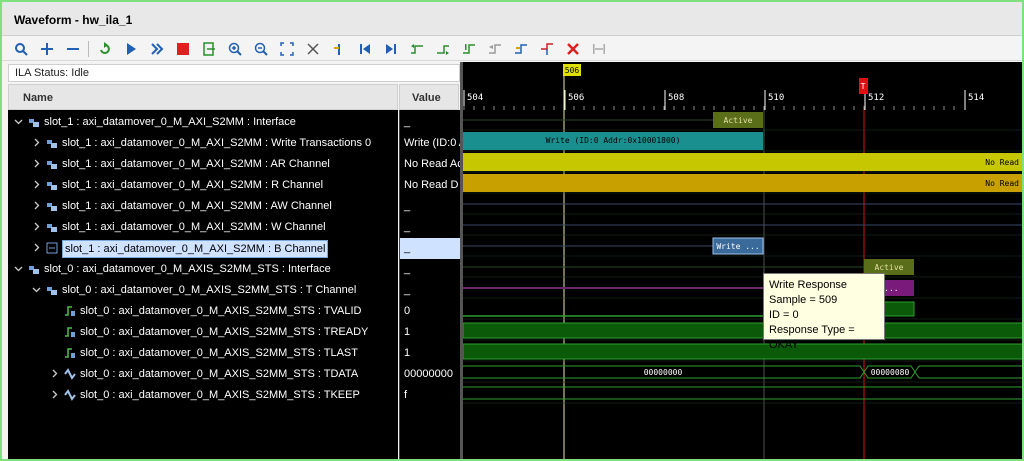 The height and width of the screenshot is (461, 1024). What do you see at coordinates (784, 315) in the screenshot?
I see `tooltip-line: ID = 0` at bounding box center [784, 315].